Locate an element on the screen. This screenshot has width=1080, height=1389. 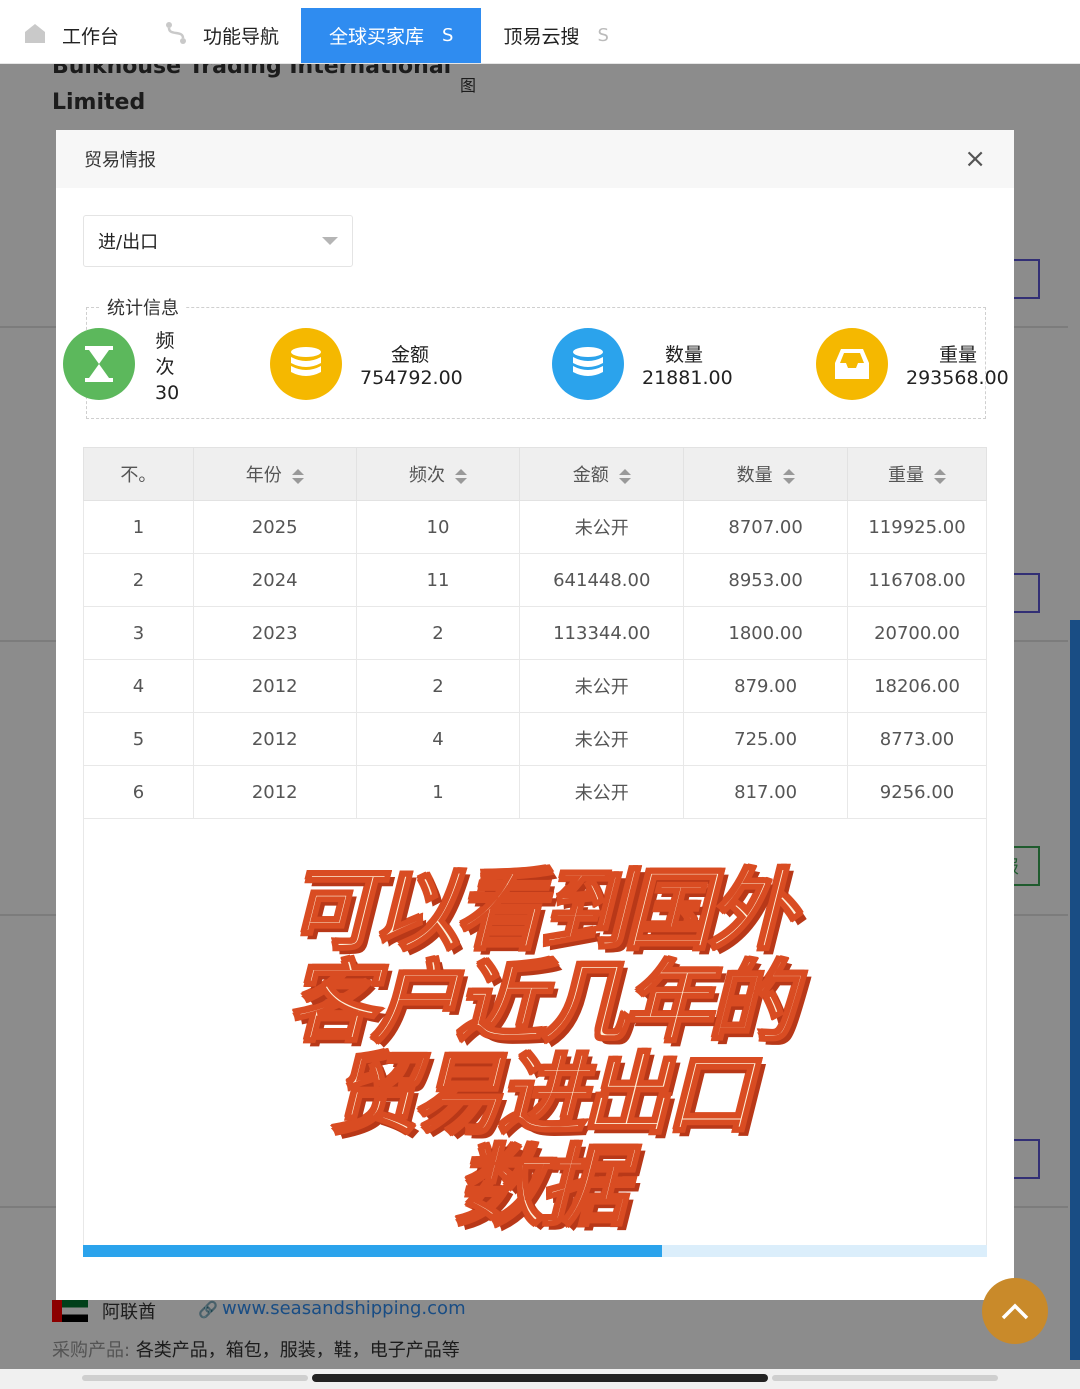
home-indicator is located at coordinates (540, 1378).